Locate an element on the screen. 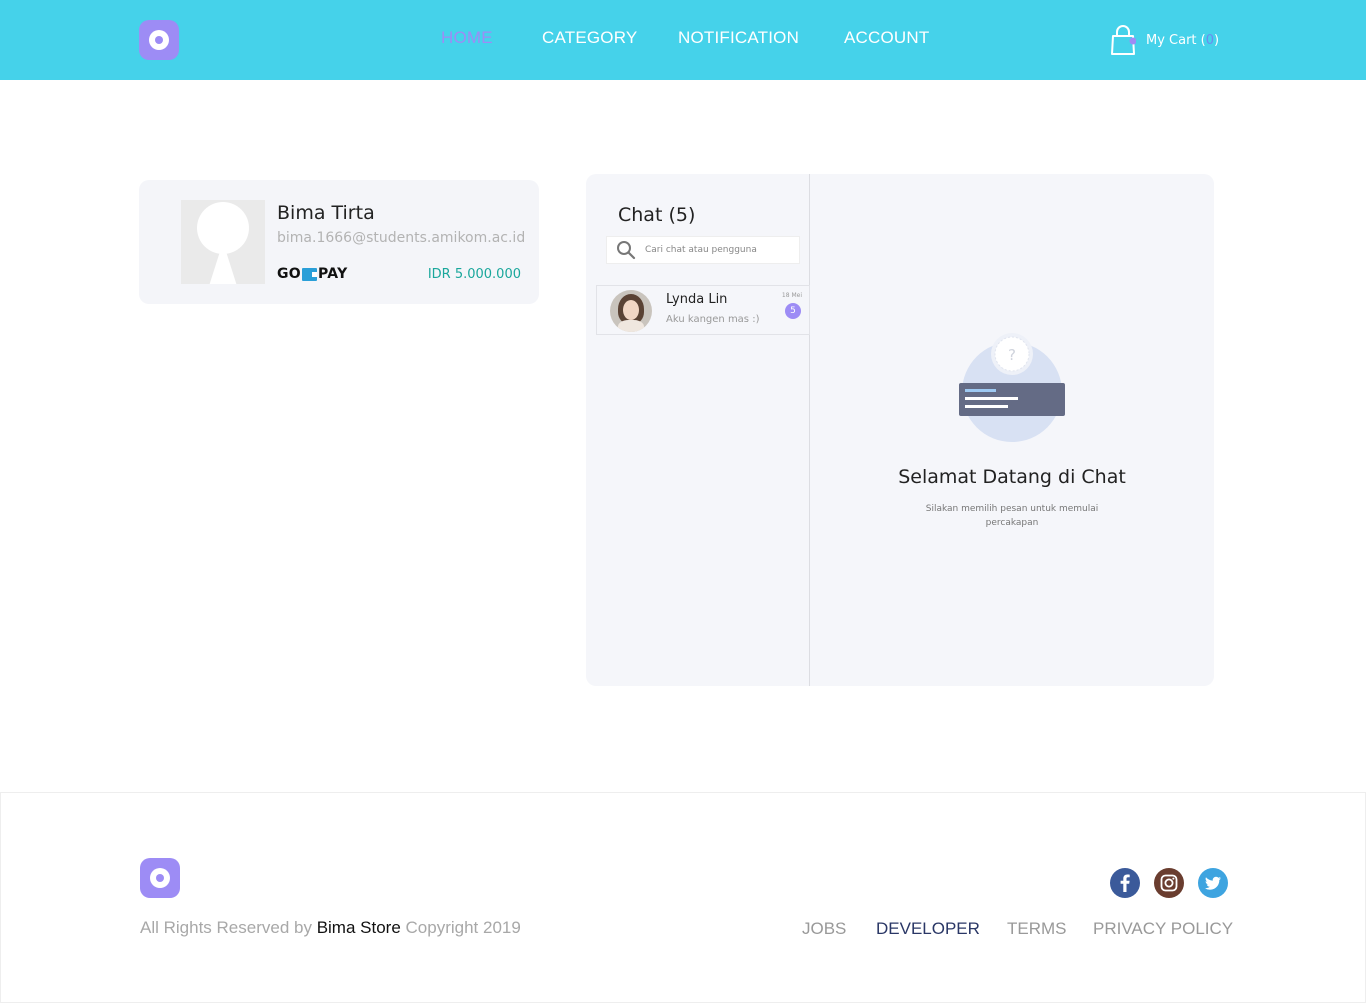 This screenshot has width=1366, height=1003. instagram-icon is located at coordinates (1169, 883).